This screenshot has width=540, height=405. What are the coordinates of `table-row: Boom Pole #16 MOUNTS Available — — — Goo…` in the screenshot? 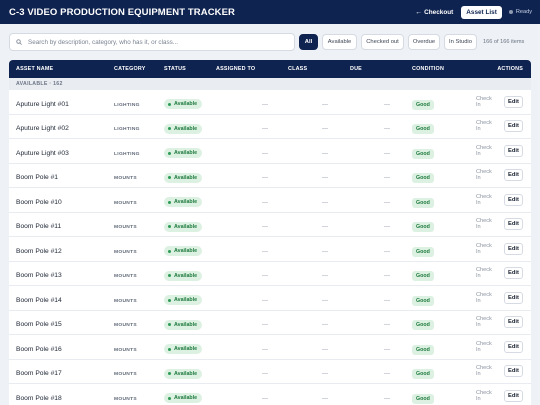 It's located at (270, 347).